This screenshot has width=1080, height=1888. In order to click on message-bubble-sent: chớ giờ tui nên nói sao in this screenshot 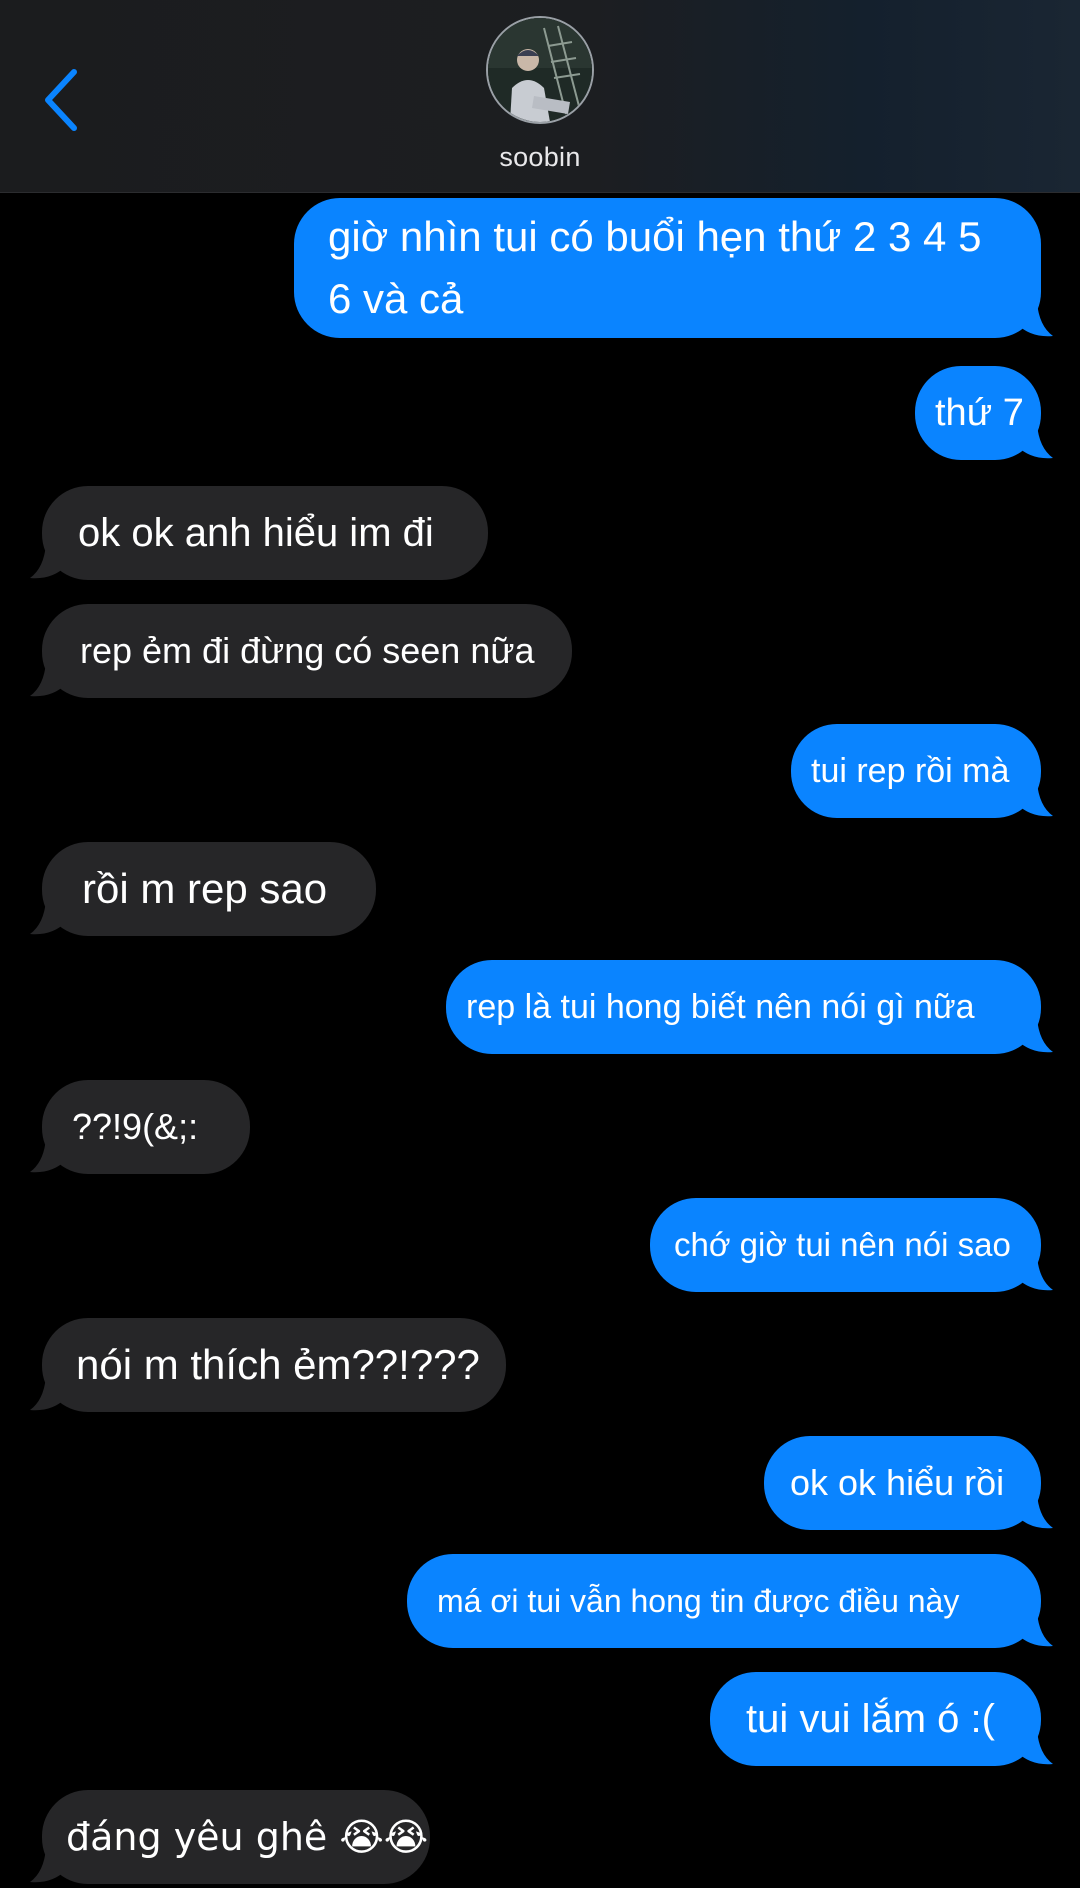, I will do `click(851, 1245)`.